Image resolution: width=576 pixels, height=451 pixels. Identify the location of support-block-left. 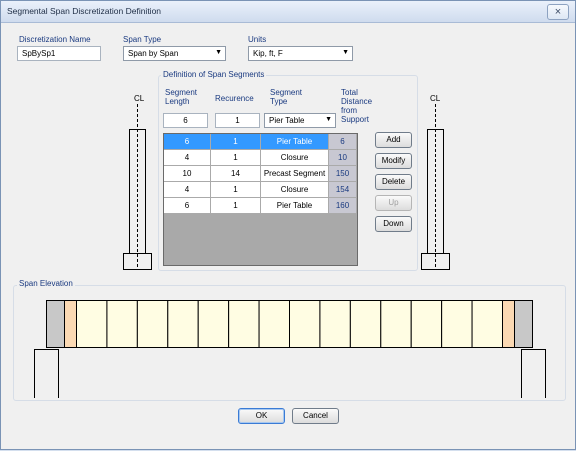
(55, 324).